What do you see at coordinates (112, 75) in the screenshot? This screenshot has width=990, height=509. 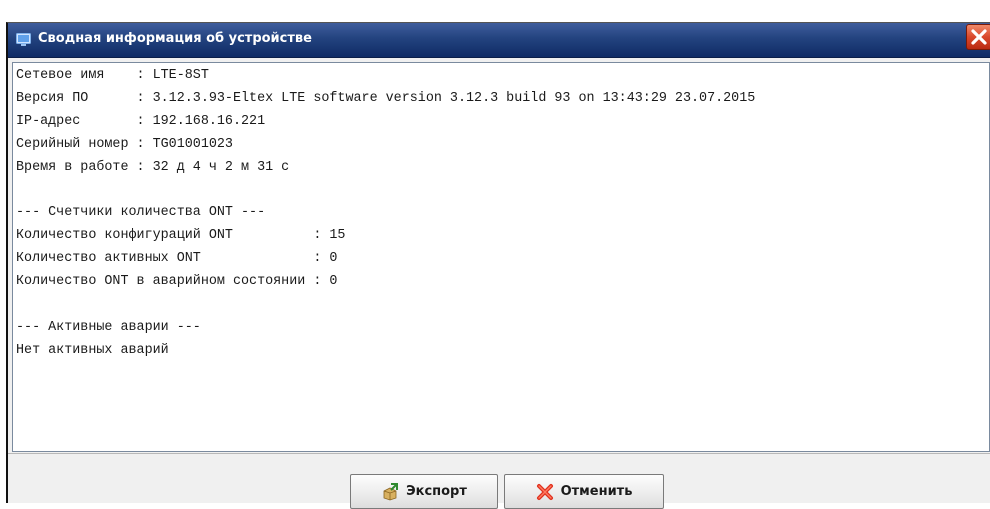 I see `line-network-name: Сетевое имя : LTE-8ST` at bounding box center [112, 75].